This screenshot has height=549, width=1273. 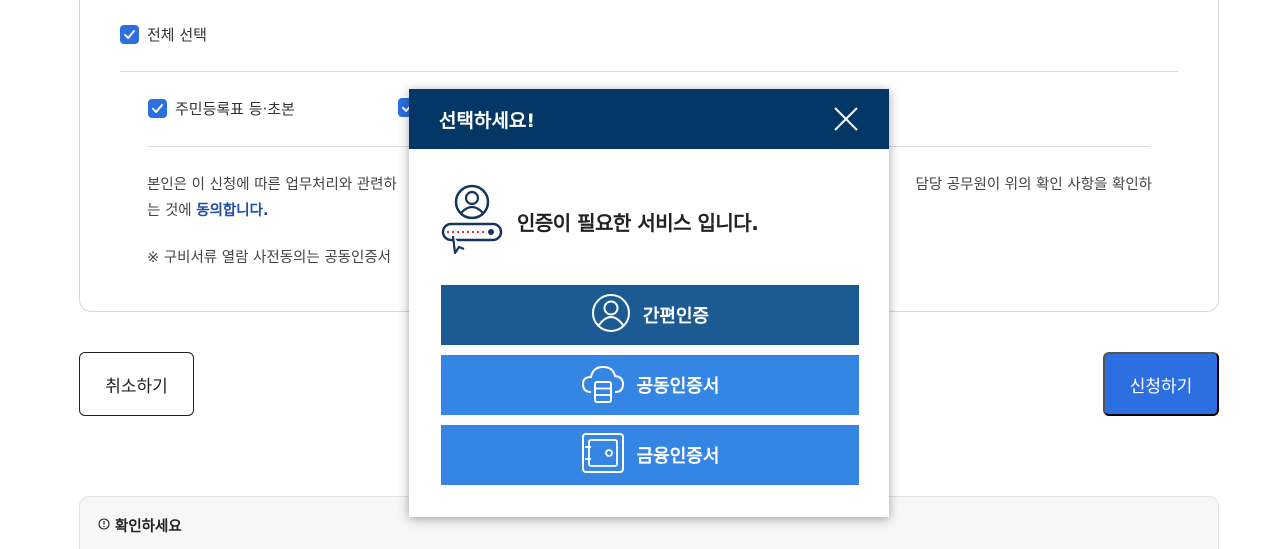 What do you see at coordinates (603, 385) in the screenshot?
I see `cloud-database-icon` at bounding box center [603, 385].